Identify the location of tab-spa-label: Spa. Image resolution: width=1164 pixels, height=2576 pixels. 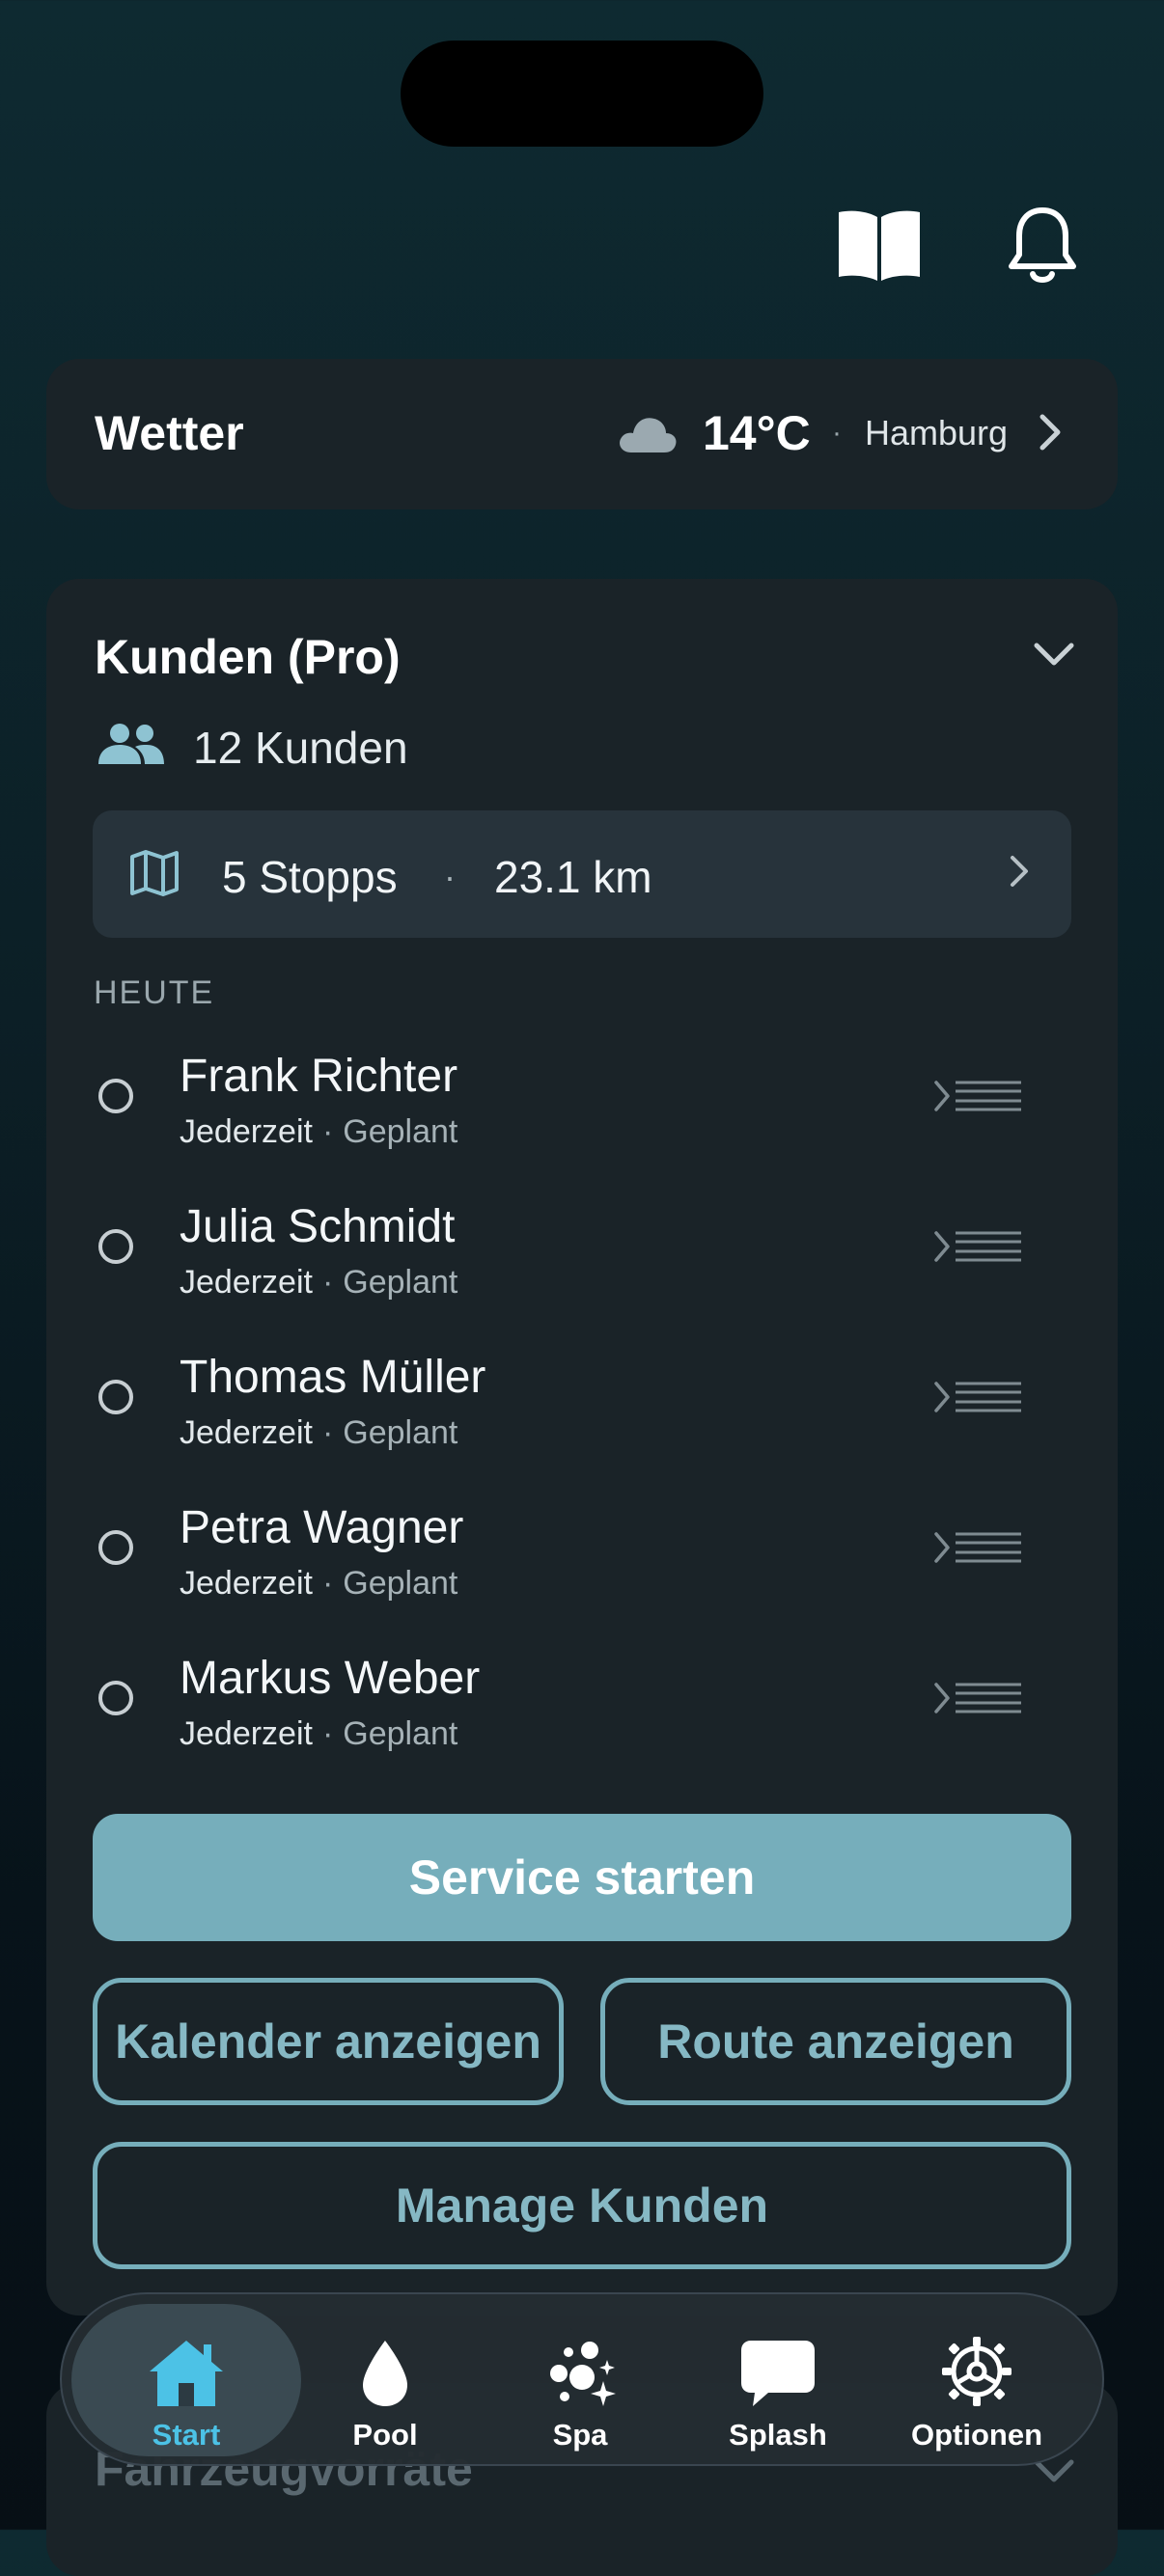
(580, 2435).